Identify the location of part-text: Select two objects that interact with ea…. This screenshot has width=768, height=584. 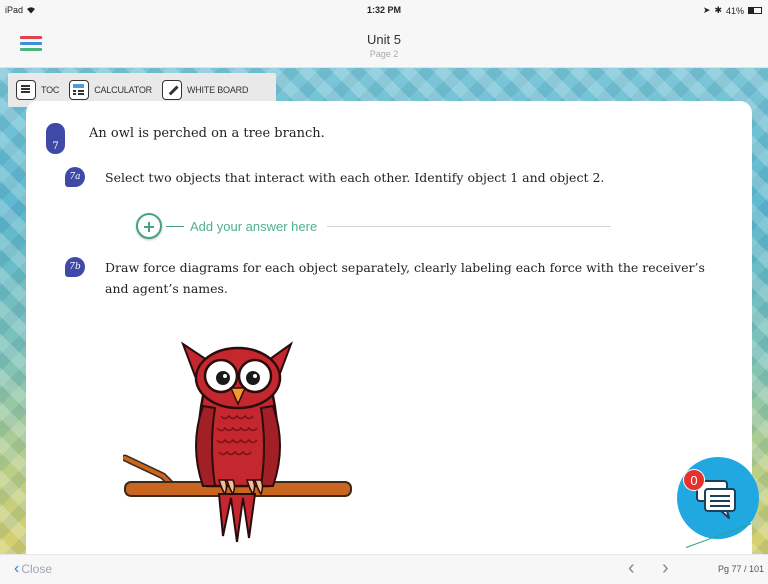
(355, 177).